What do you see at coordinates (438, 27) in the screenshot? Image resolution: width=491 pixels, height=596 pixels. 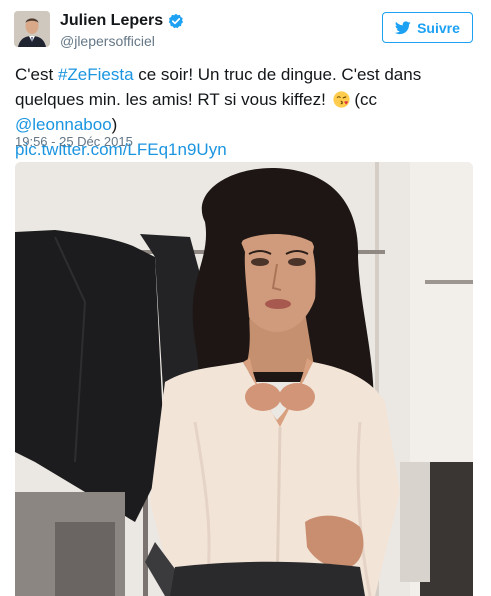 I see `follow-button-label: Suivre` at bounding box center [438, 27].